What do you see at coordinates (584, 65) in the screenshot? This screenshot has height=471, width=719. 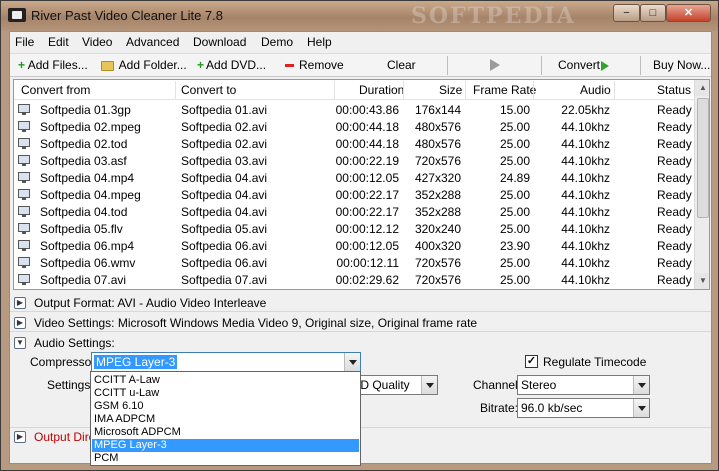 I see `convert-button: Convert` at bounding box center [584, 65].